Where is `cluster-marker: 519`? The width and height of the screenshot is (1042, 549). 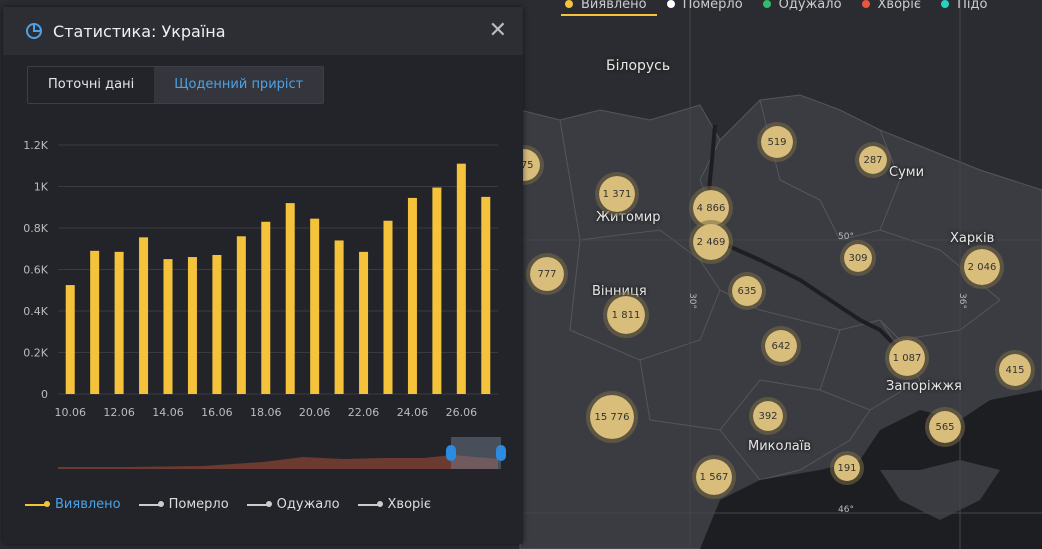
cluster-marker: 519 is located at coordinates (777, 142).